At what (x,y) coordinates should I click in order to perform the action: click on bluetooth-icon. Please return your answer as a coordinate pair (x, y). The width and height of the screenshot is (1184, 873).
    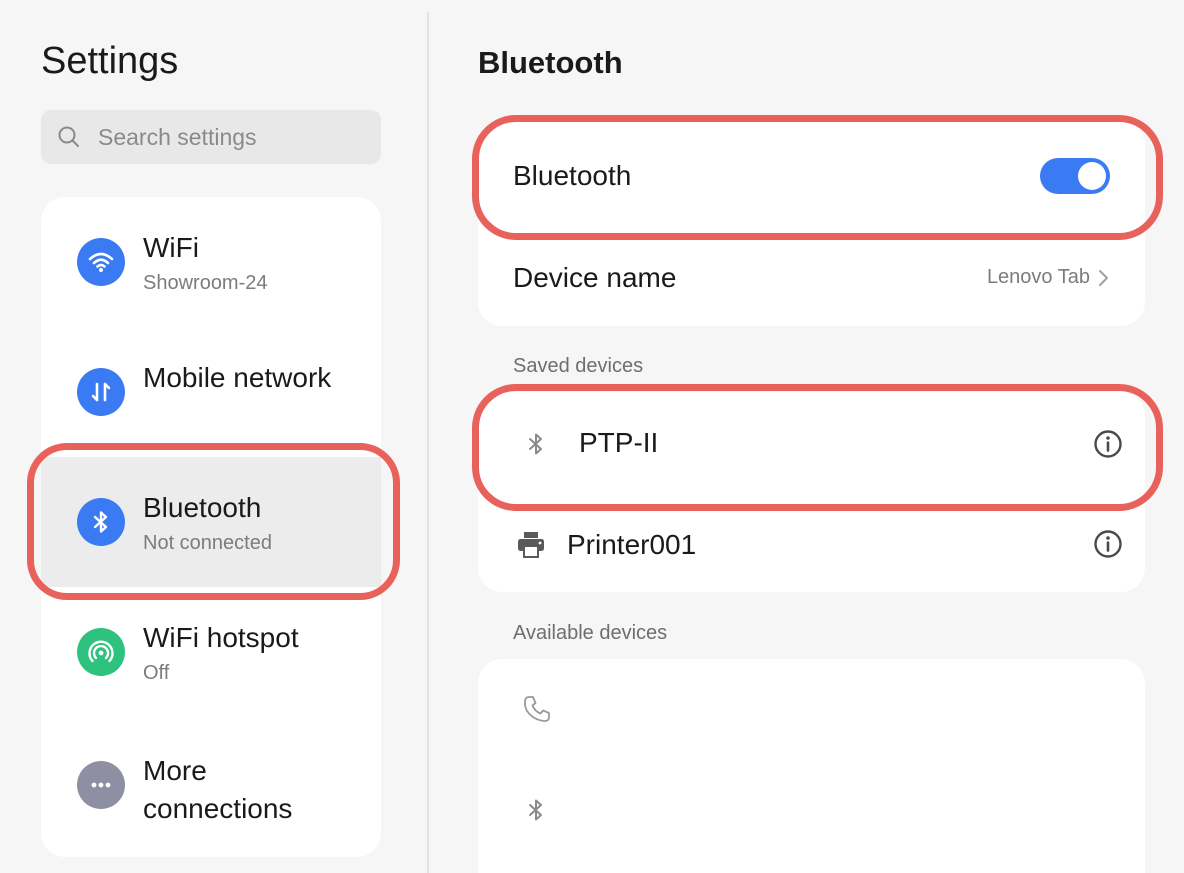
    Looking at the image, I should click on (535, 810).